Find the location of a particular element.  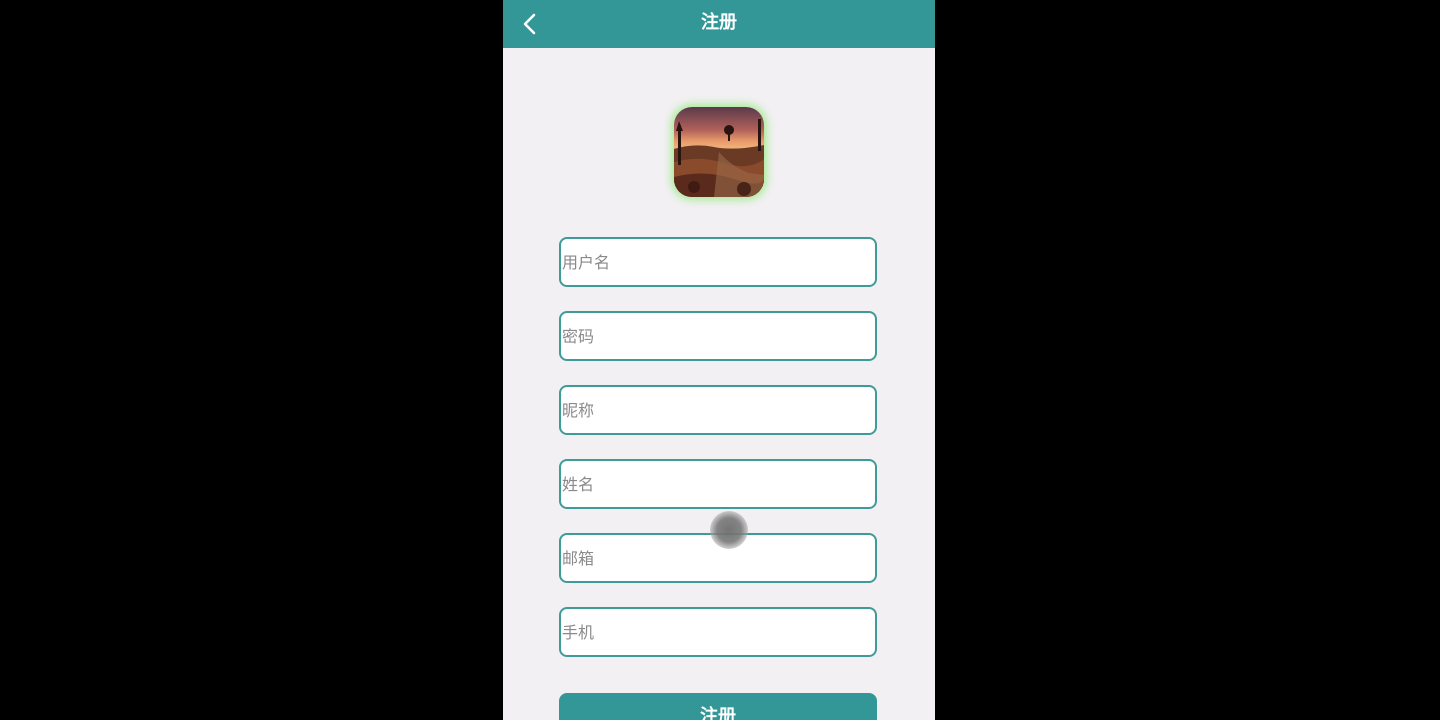

app-header: 注册 is located at coordinates (719, 24).